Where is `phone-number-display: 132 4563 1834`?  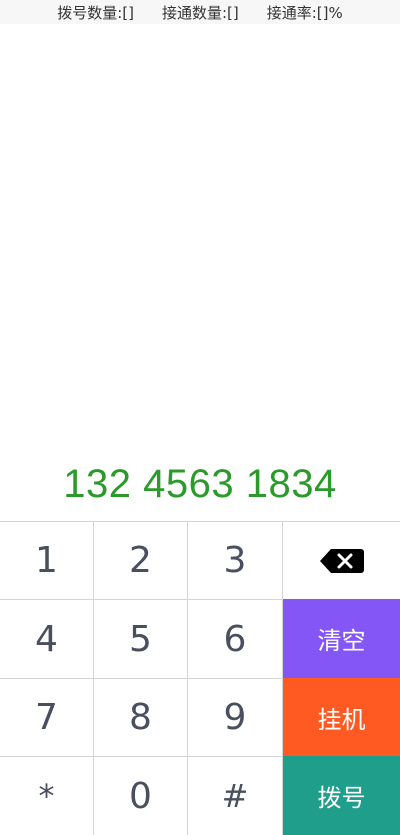
phone-number-display: 132 4563 1834 is located at coordinates (200, 484).